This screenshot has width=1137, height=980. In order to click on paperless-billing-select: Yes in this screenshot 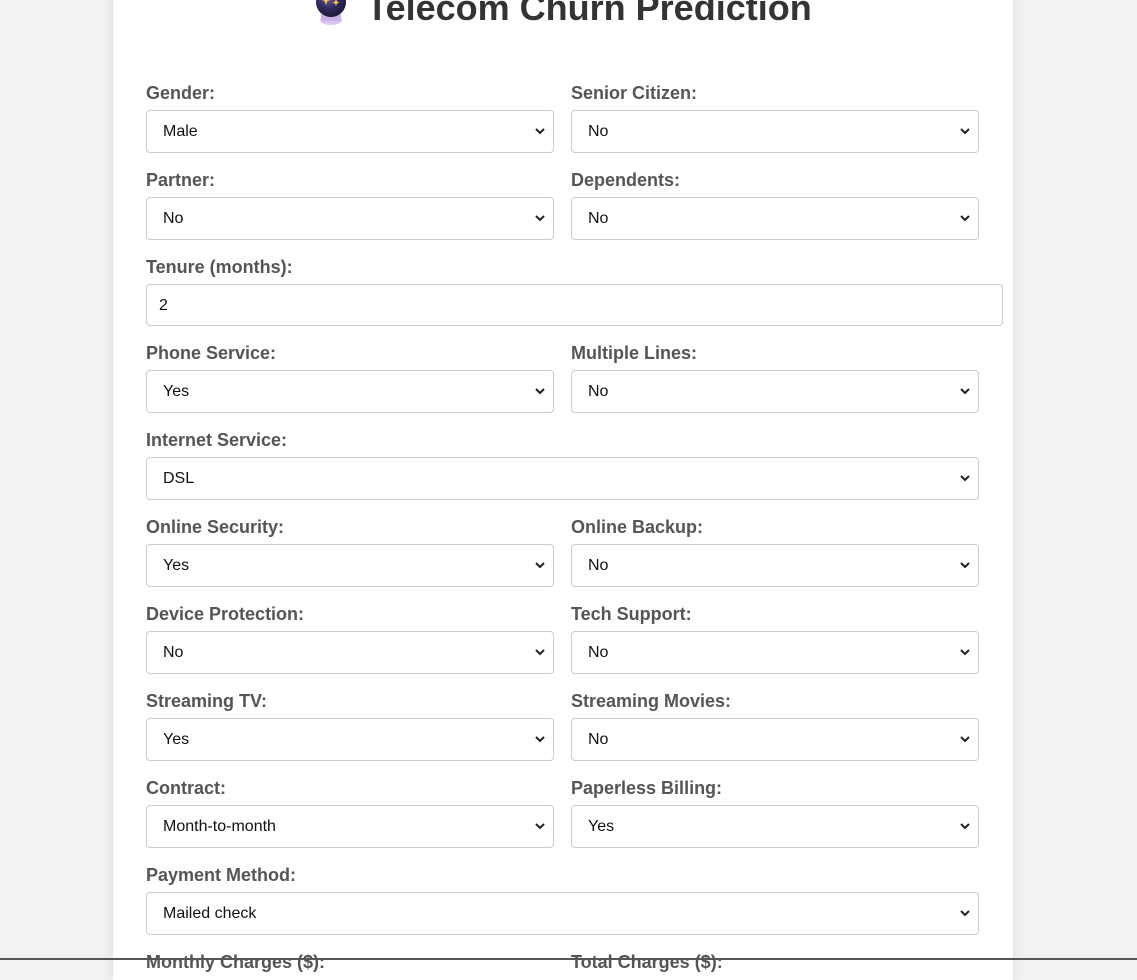, I will do `click(775, 826)`.